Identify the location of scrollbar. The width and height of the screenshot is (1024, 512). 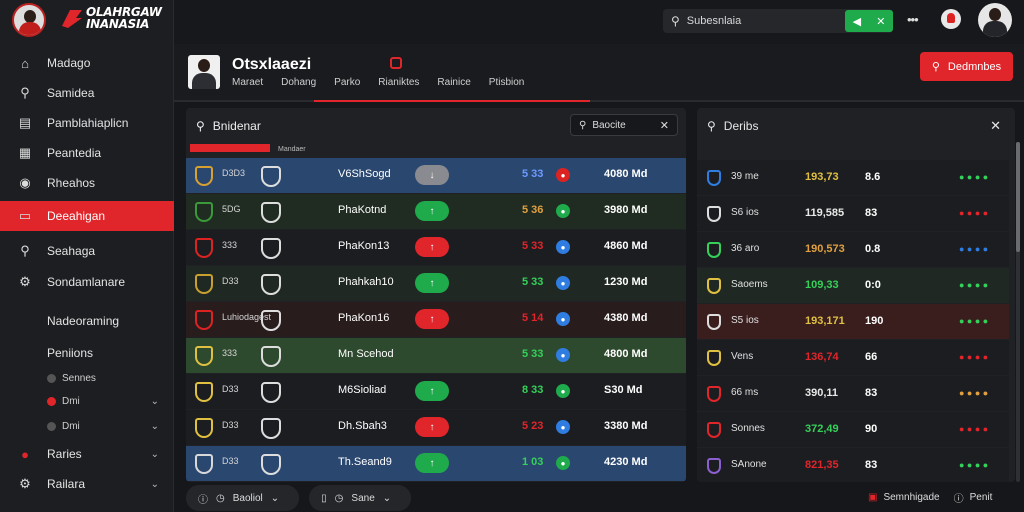
(1018, 312).